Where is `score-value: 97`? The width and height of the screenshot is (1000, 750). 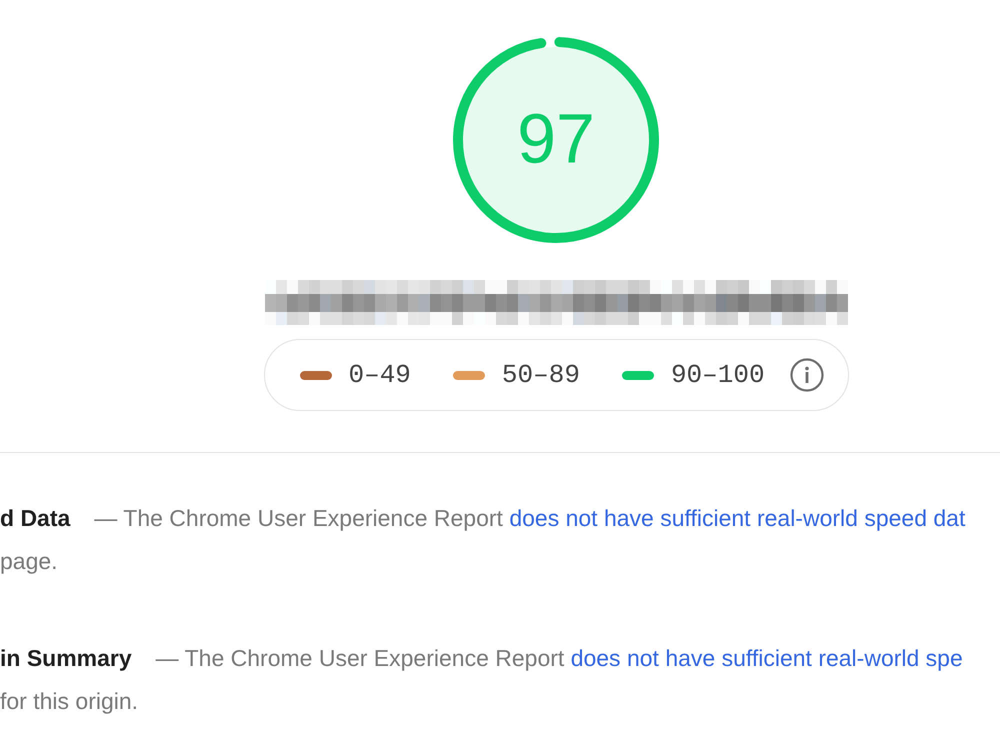
score-value: 97 is located at coordinates (556, 139).